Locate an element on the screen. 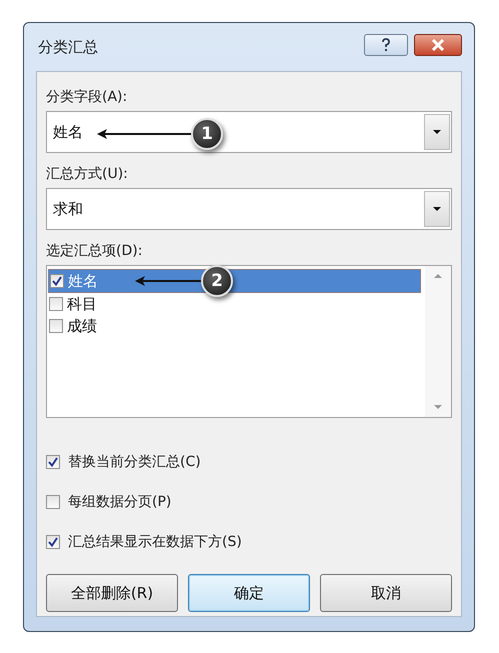 The height and width of the screenshot is (653, 499). dropdown-field: 姓名 1 is located at coordinates (249, 132).